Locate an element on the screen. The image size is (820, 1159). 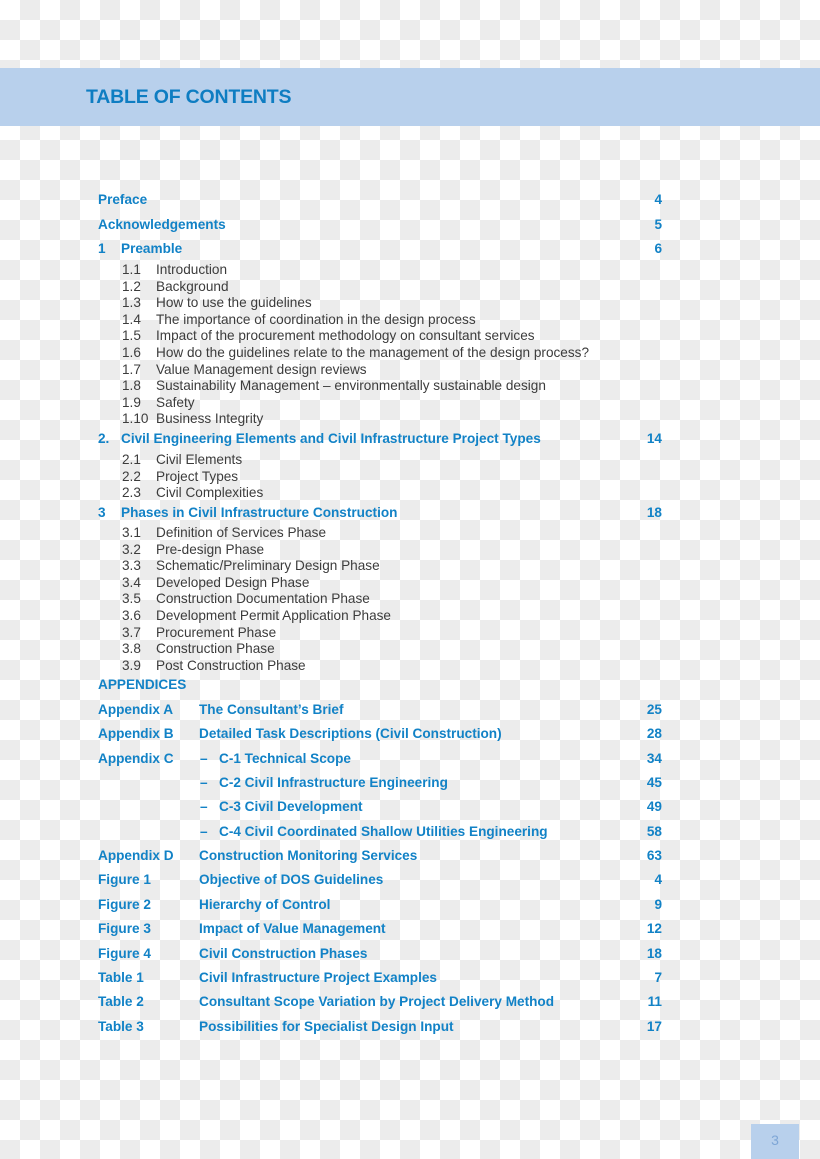
subentry-number: 1.10 is located at coordinates (135, 419).